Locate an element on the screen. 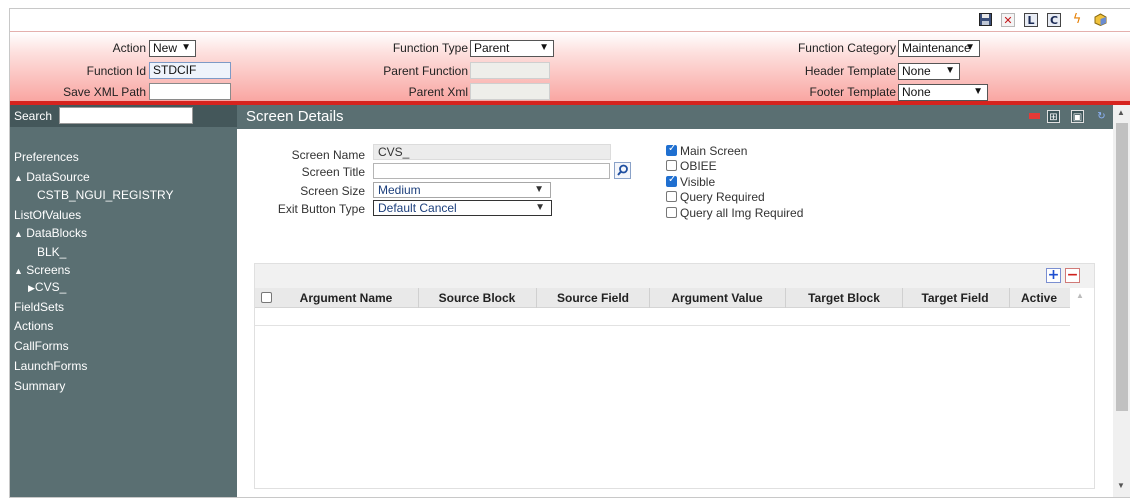 This screenshot has width=1130, height=498. sidebar-item-blk: BLK_ is located at coordinates (51, 252).